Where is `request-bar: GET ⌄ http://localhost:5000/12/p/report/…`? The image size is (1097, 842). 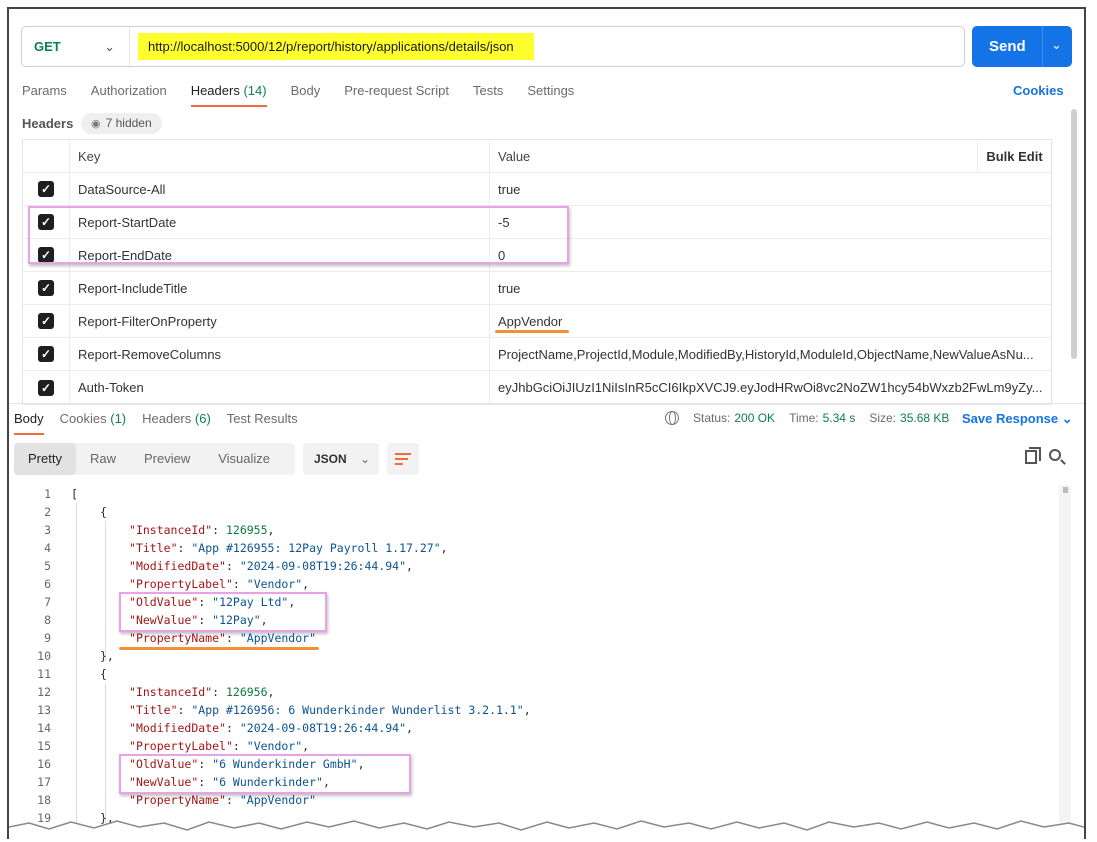 request-bar: GET ⌄ http://localhost:5000/12/p/report/… is located at coordinates (493, 46).